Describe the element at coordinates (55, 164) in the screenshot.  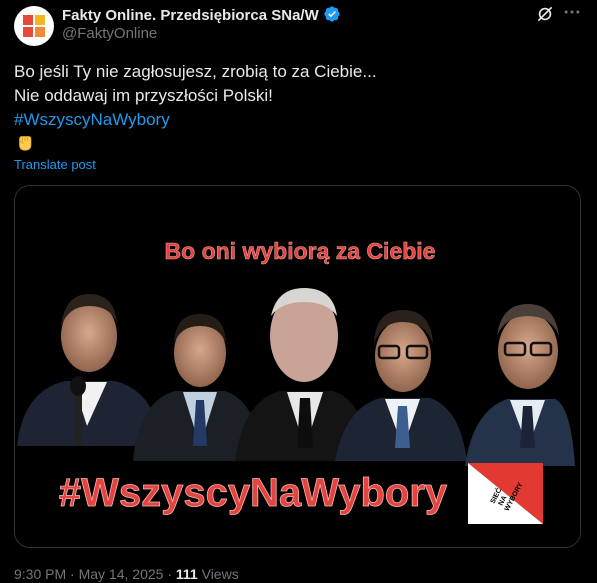
I see `translate-post-link: Translate post` at that location.